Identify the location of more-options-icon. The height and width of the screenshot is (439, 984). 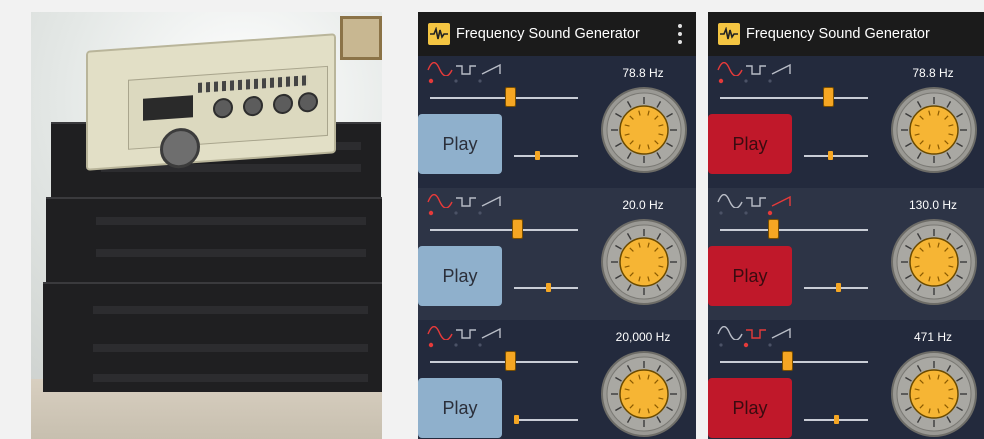
(680, 34).